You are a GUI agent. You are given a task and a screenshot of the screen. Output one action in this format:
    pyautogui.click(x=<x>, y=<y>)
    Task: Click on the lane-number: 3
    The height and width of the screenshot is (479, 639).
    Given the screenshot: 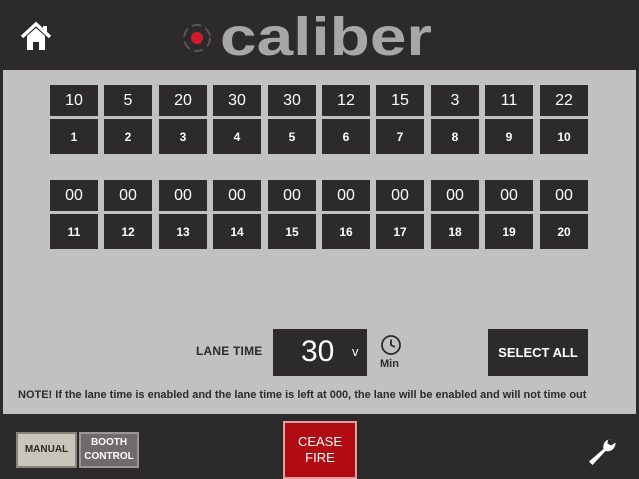 What is the action you would take?
    pyautogui.click(x=183, y=136)
    